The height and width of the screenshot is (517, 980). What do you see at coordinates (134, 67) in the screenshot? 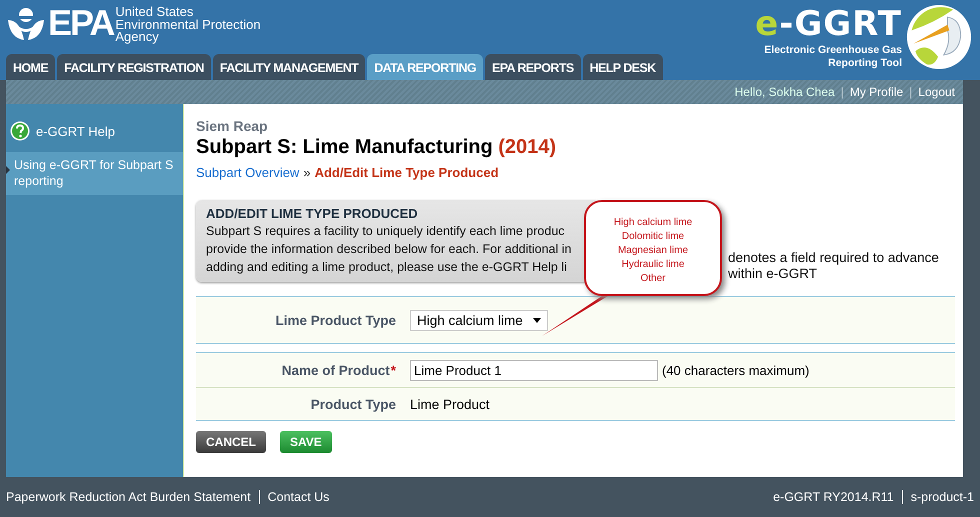
I see `nav-tab: FACILITY REGISTRATION` at bounding box center [134, 67].